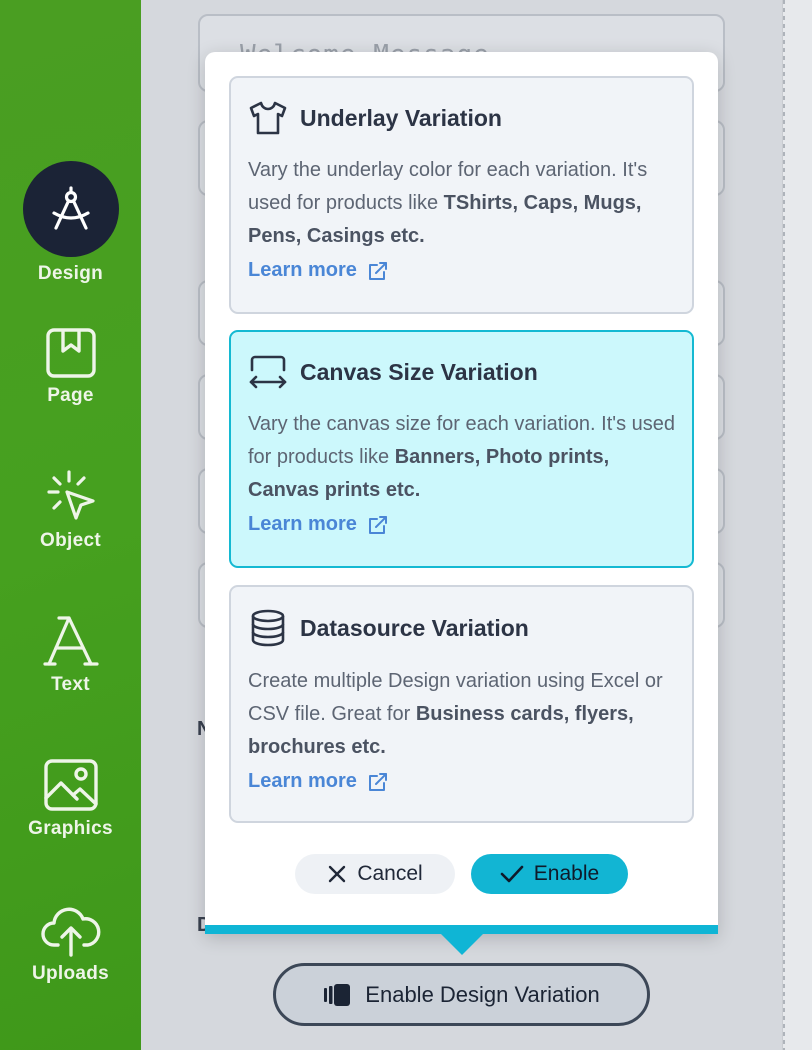  Describe the element at coordinates (70, 641) in the screenshot. I see `letter-a-icon` at that location.